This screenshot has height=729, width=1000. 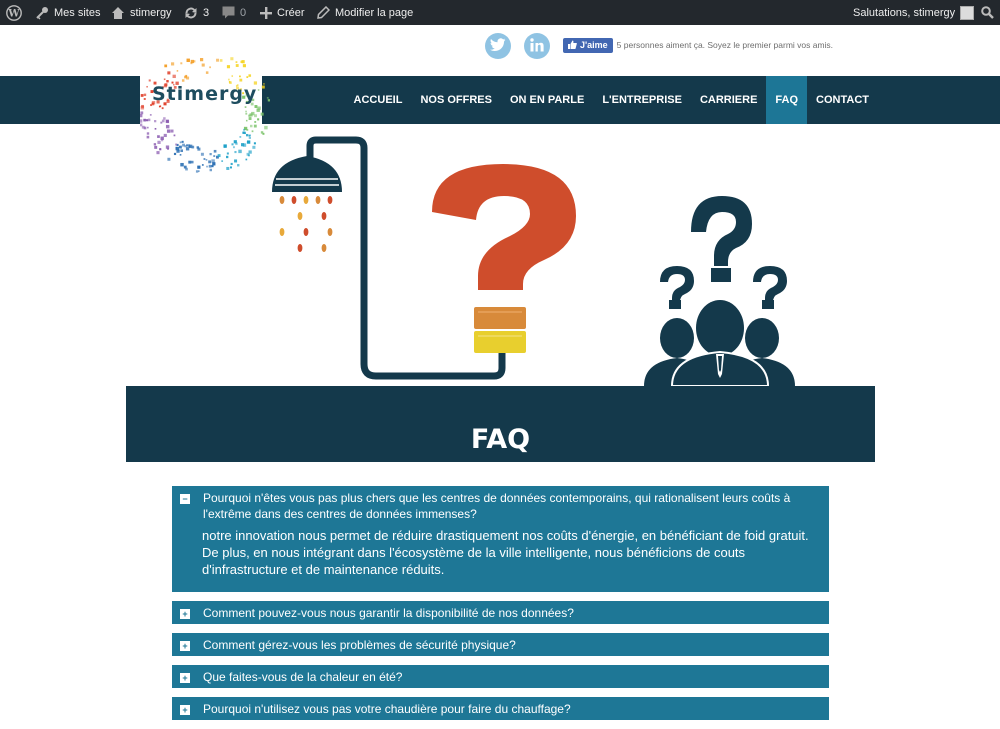 I want to click on facebook-thumb-icon, so click(x=572, y=45).